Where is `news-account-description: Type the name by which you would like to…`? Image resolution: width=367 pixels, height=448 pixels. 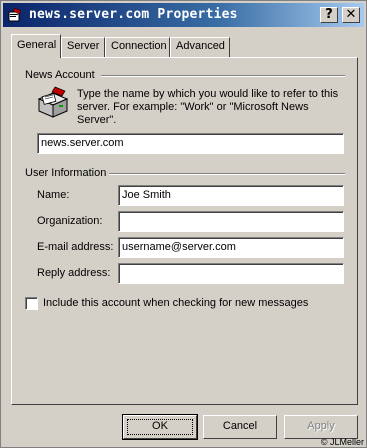 news-account-description: Type the name by which you would like to… is located at coordinates (208, 107).